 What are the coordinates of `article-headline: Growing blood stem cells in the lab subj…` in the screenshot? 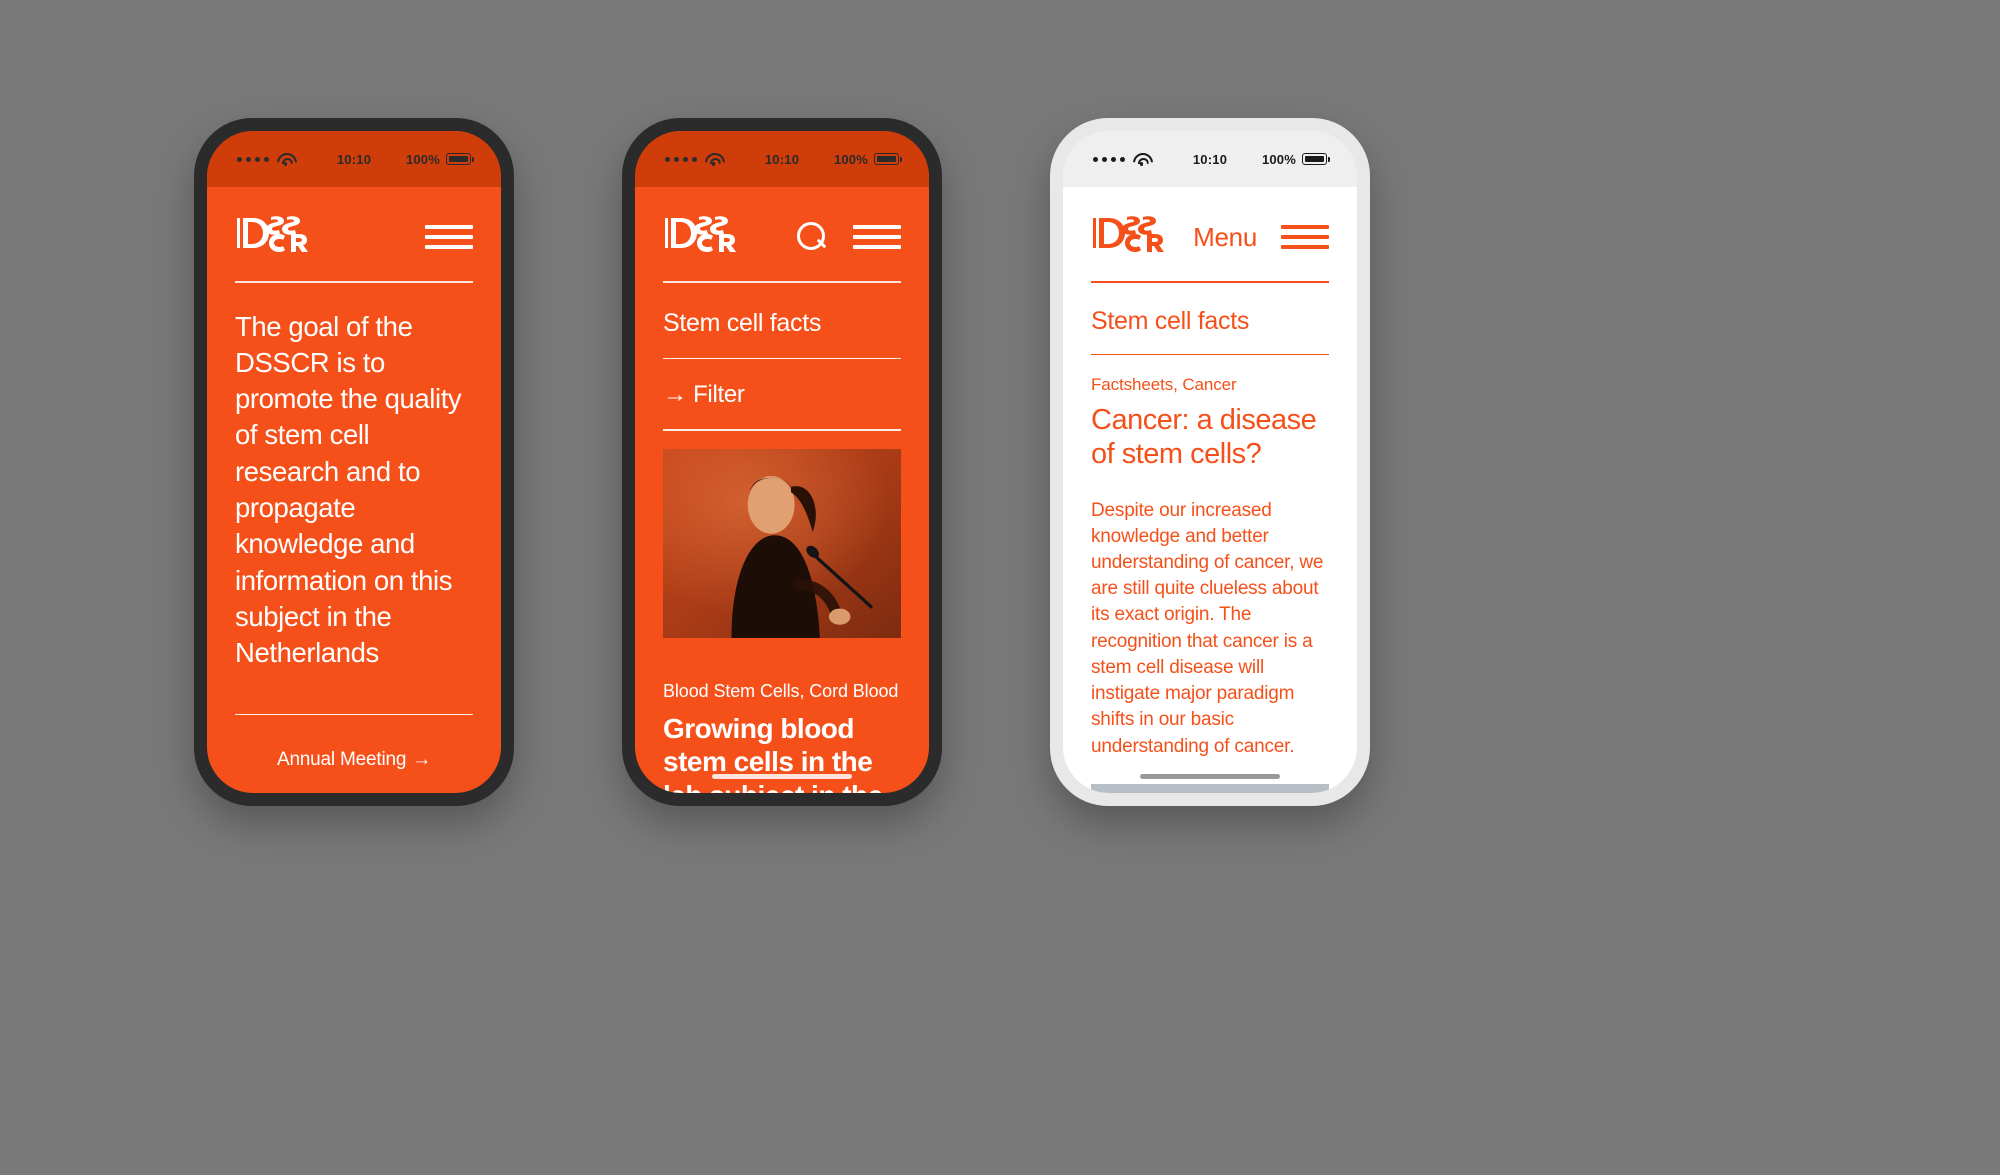 It's located at (782, 752).